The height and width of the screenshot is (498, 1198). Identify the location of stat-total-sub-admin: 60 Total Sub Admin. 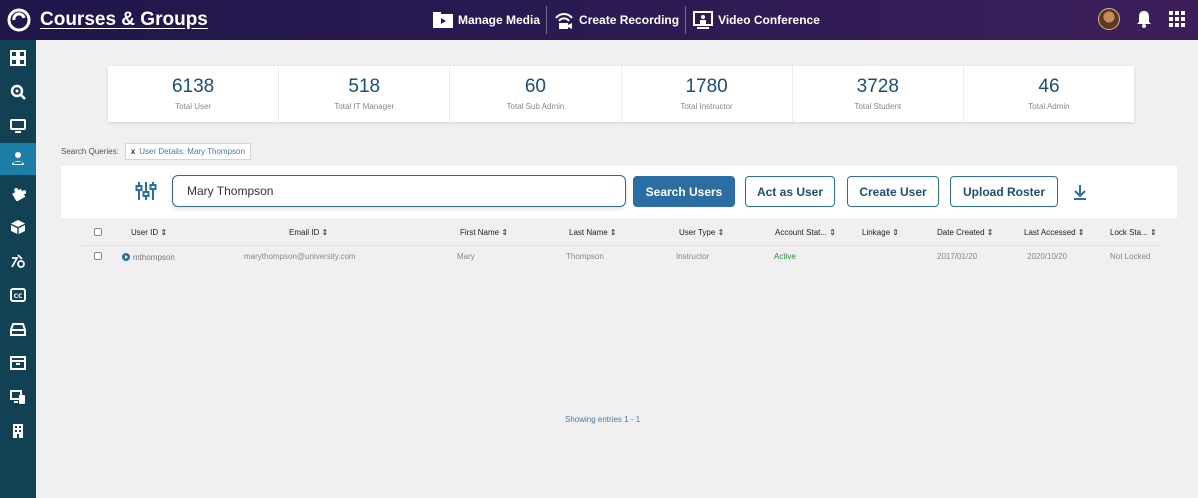
(536, 94).